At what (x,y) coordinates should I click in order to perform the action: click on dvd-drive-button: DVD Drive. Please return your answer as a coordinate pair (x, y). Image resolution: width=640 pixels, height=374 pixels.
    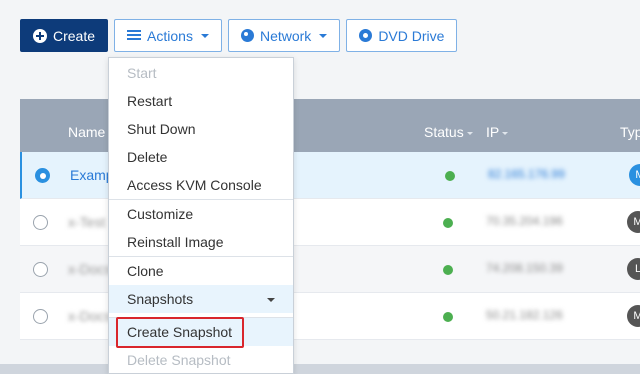
    Looking at the image, I should click on (402, 35).